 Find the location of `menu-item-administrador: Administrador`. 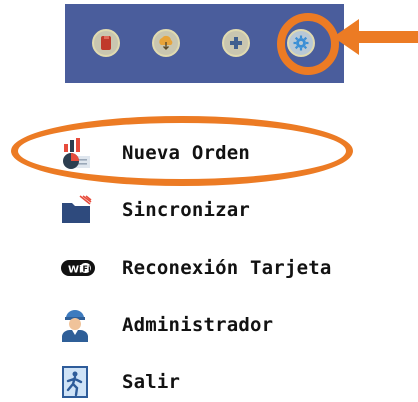

menu-item-administrador: Administrador is located at coordinates (220, 325).